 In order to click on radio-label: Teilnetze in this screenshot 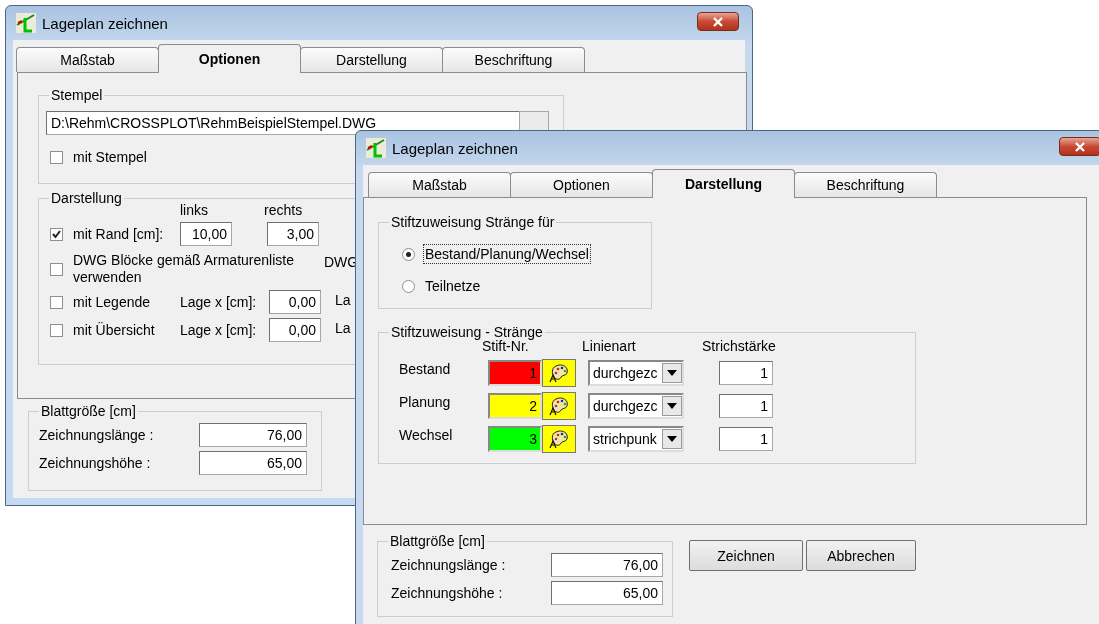, I will do `click(453, 286)`.